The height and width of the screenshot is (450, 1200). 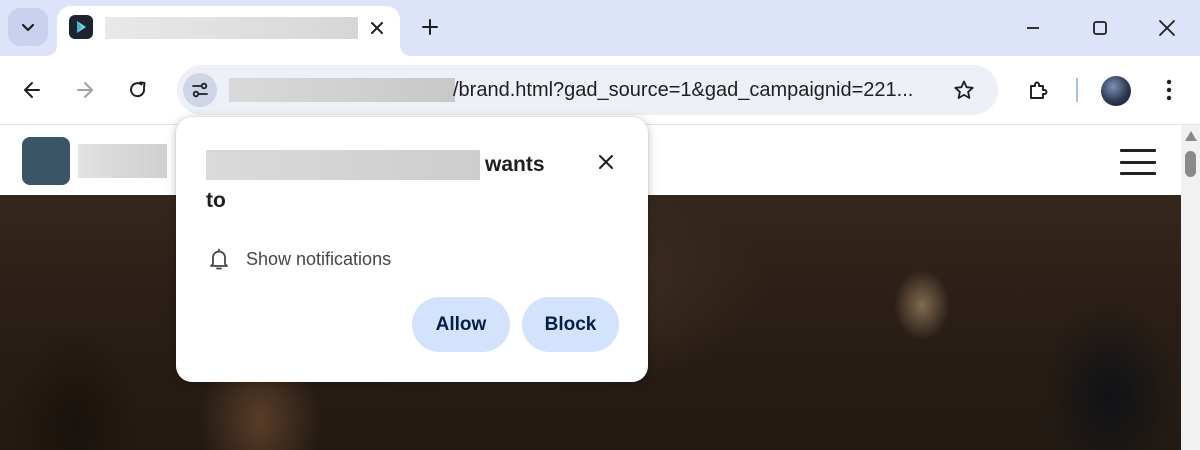 I want to click on bell-icon, so click(x=219, y=259).